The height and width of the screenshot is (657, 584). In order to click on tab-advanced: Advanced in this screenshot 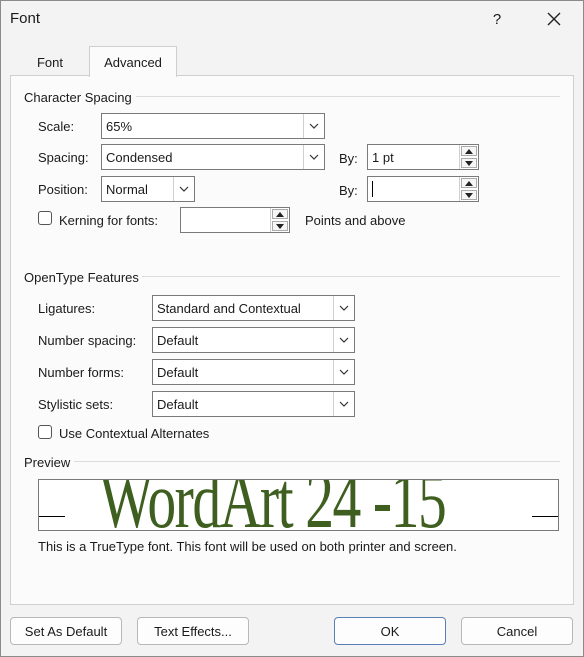, I will do `click(133, 61)`.